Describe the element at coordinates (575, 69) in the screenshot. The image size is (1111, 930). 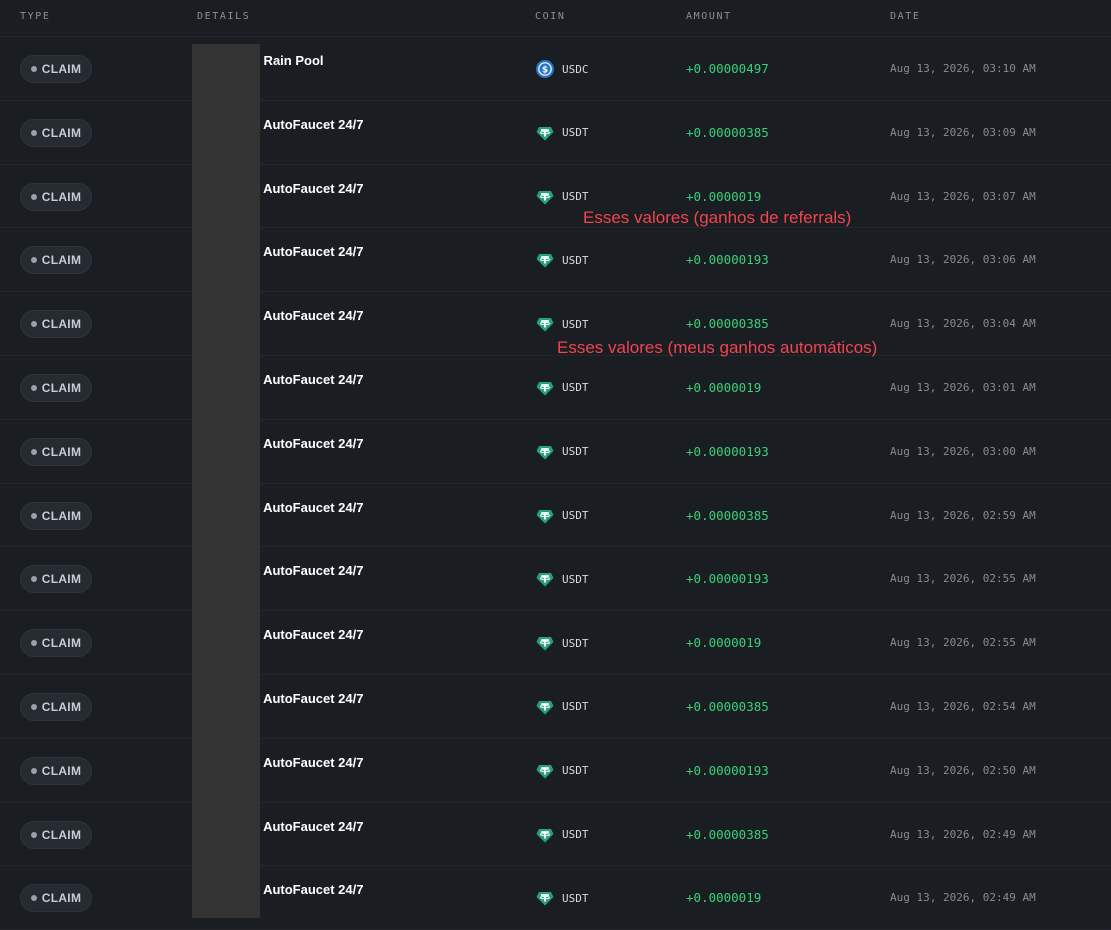
I see `coin-label: USDC` at that location.